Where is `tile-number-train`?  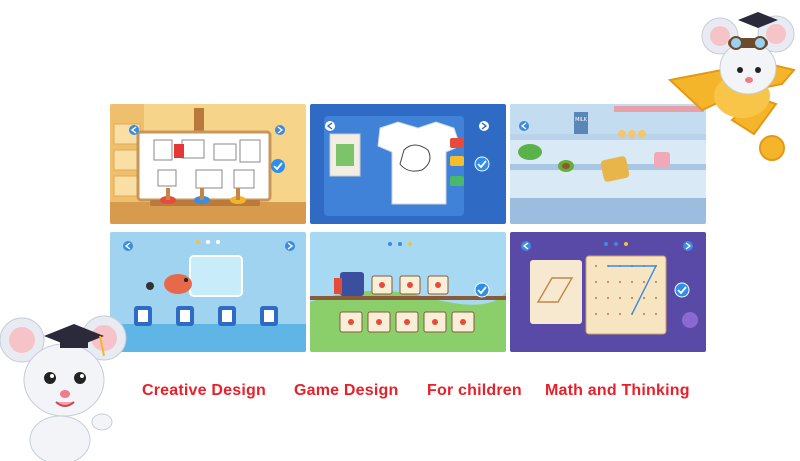 tile-number-train is located at coordinates (408, 292).